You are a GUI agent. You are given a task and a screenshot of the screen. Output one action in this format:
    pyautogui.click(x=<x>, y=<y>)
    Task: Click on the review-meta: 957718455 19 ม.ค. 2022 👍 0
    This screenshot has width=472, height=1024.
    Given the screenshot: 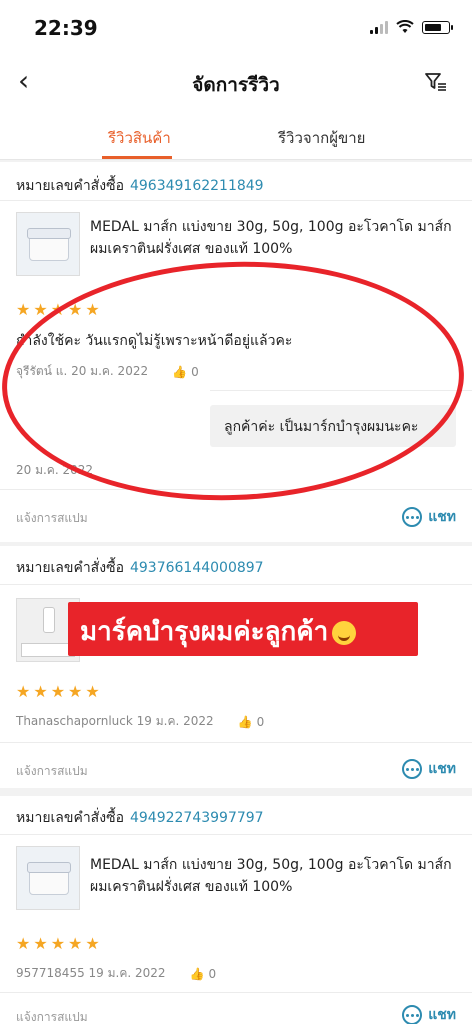 What is the action you would take?
    pyautogui.click(x=116, y=973)
    